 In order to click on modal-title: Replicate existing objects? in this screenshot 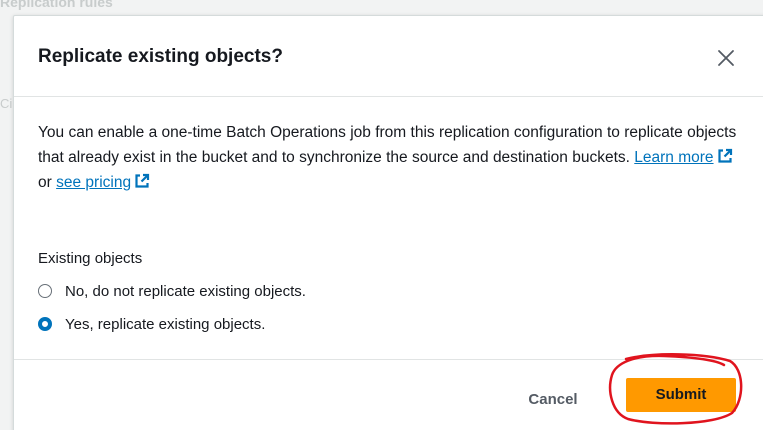, I will do `click(160, 56)`.